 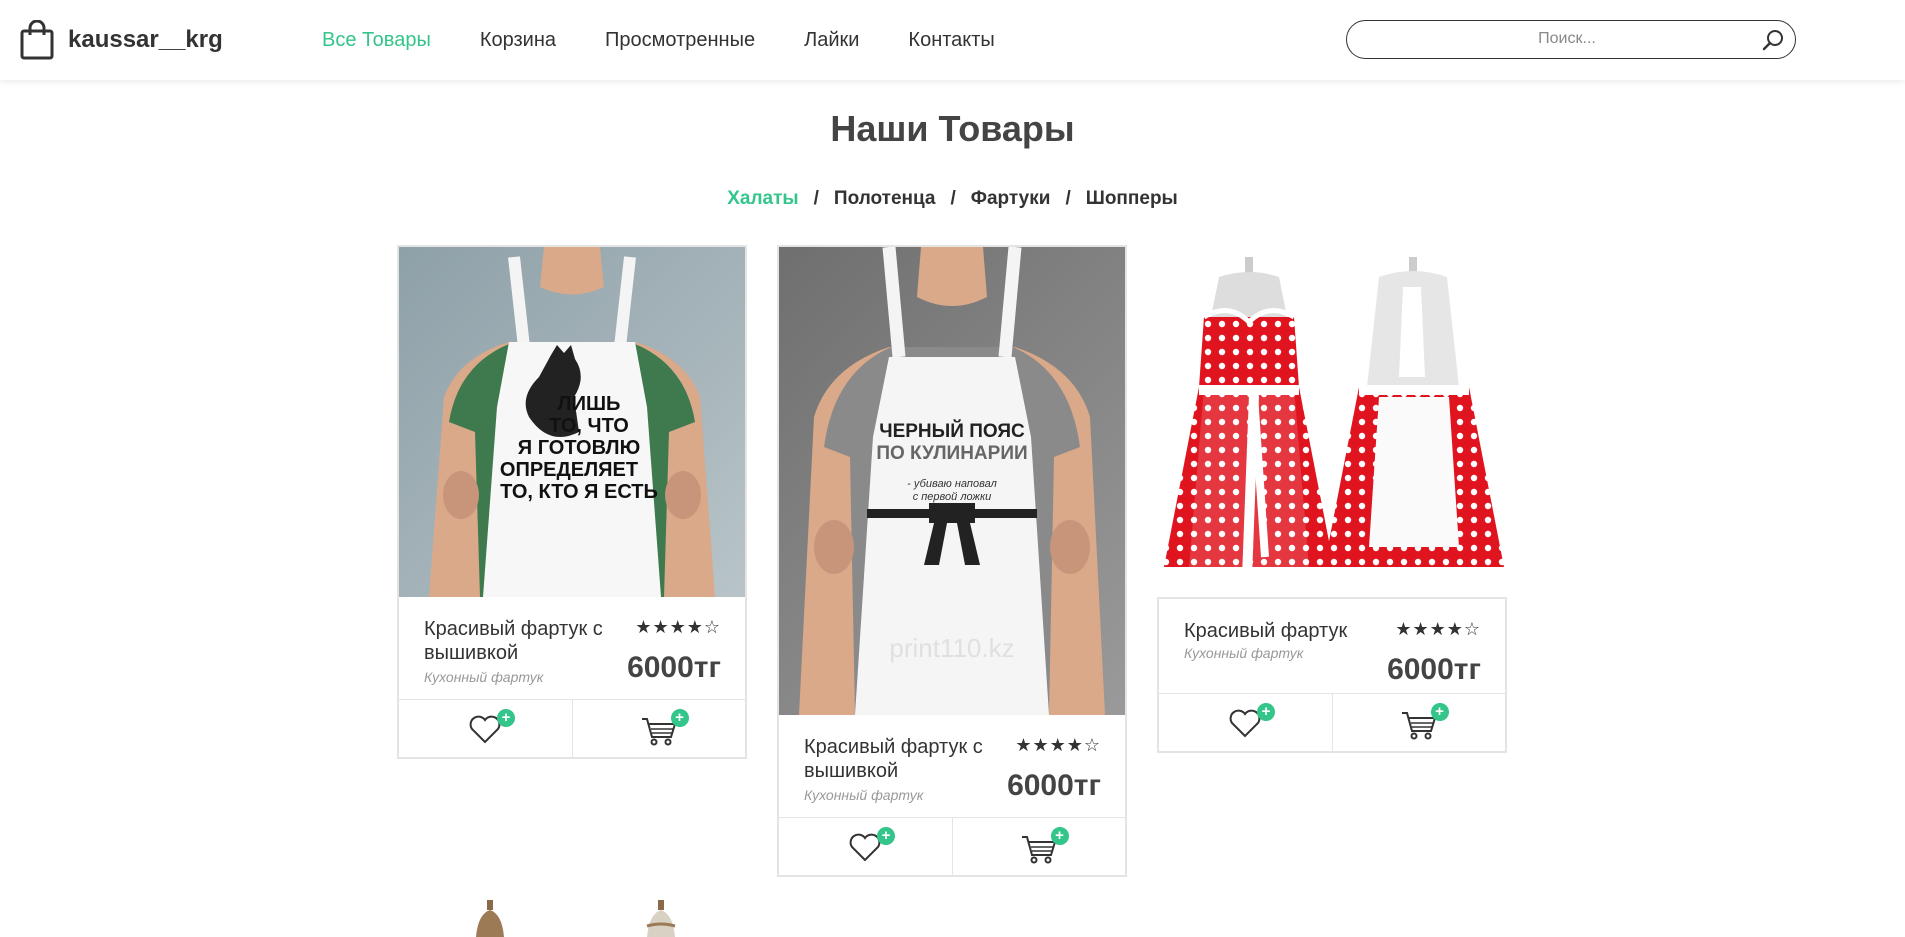 What do you see at coordinates (1567, 39) in the screenshot?
I see `search-input` at bounding box center [1567, 39].